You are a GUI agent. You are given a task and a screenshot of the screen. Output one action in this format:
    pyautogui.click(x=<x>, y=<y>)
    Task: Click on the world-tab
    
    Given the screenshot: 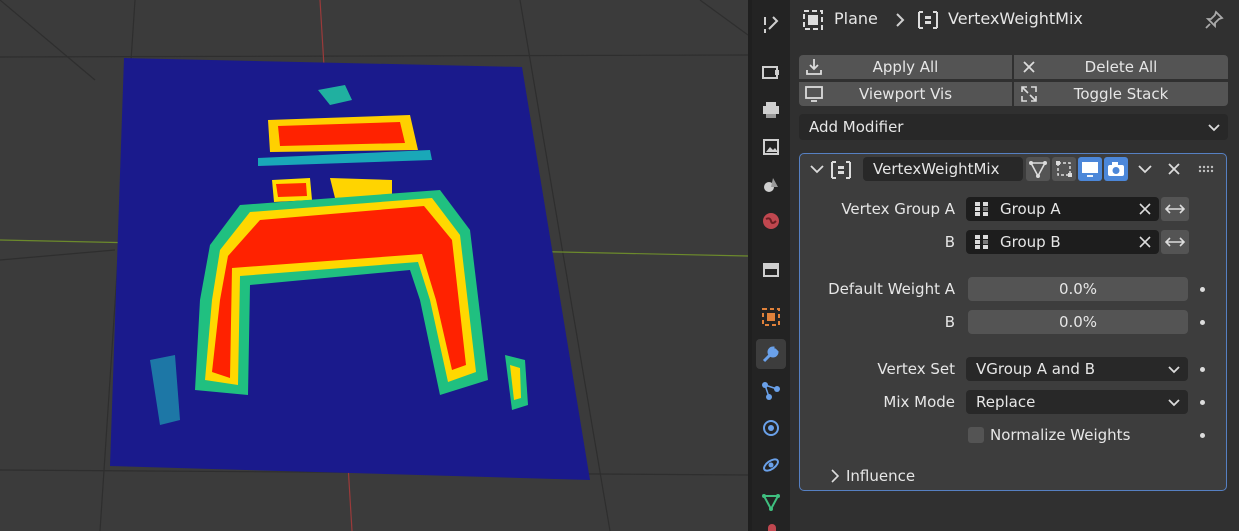 What is the action you would take?
    pyautogui.click(x=771, y=221)
    